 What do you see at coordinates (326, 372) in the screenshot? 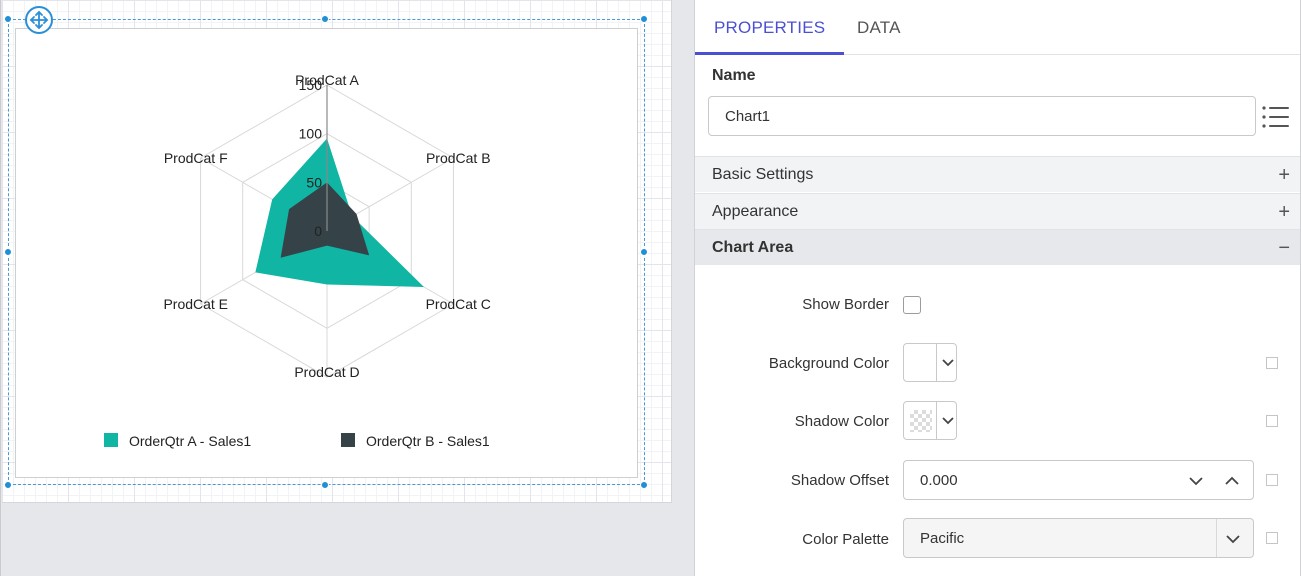
I see `category-label: ProdCat D` at bounding box center [326, 372].